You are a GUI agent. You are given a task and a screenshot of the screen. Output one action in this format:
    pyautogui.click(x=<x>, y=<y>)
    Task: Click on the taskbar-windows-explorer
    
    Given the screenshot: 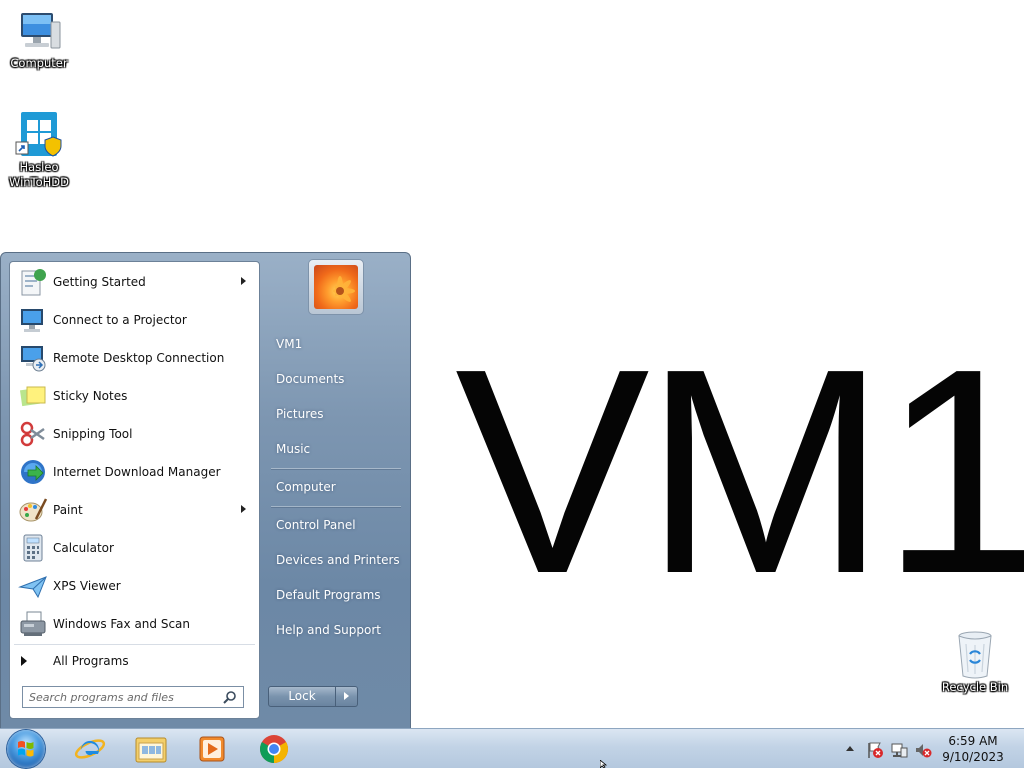 What is the action you would take?
    pyautogui.click(x=151, y=749)
    